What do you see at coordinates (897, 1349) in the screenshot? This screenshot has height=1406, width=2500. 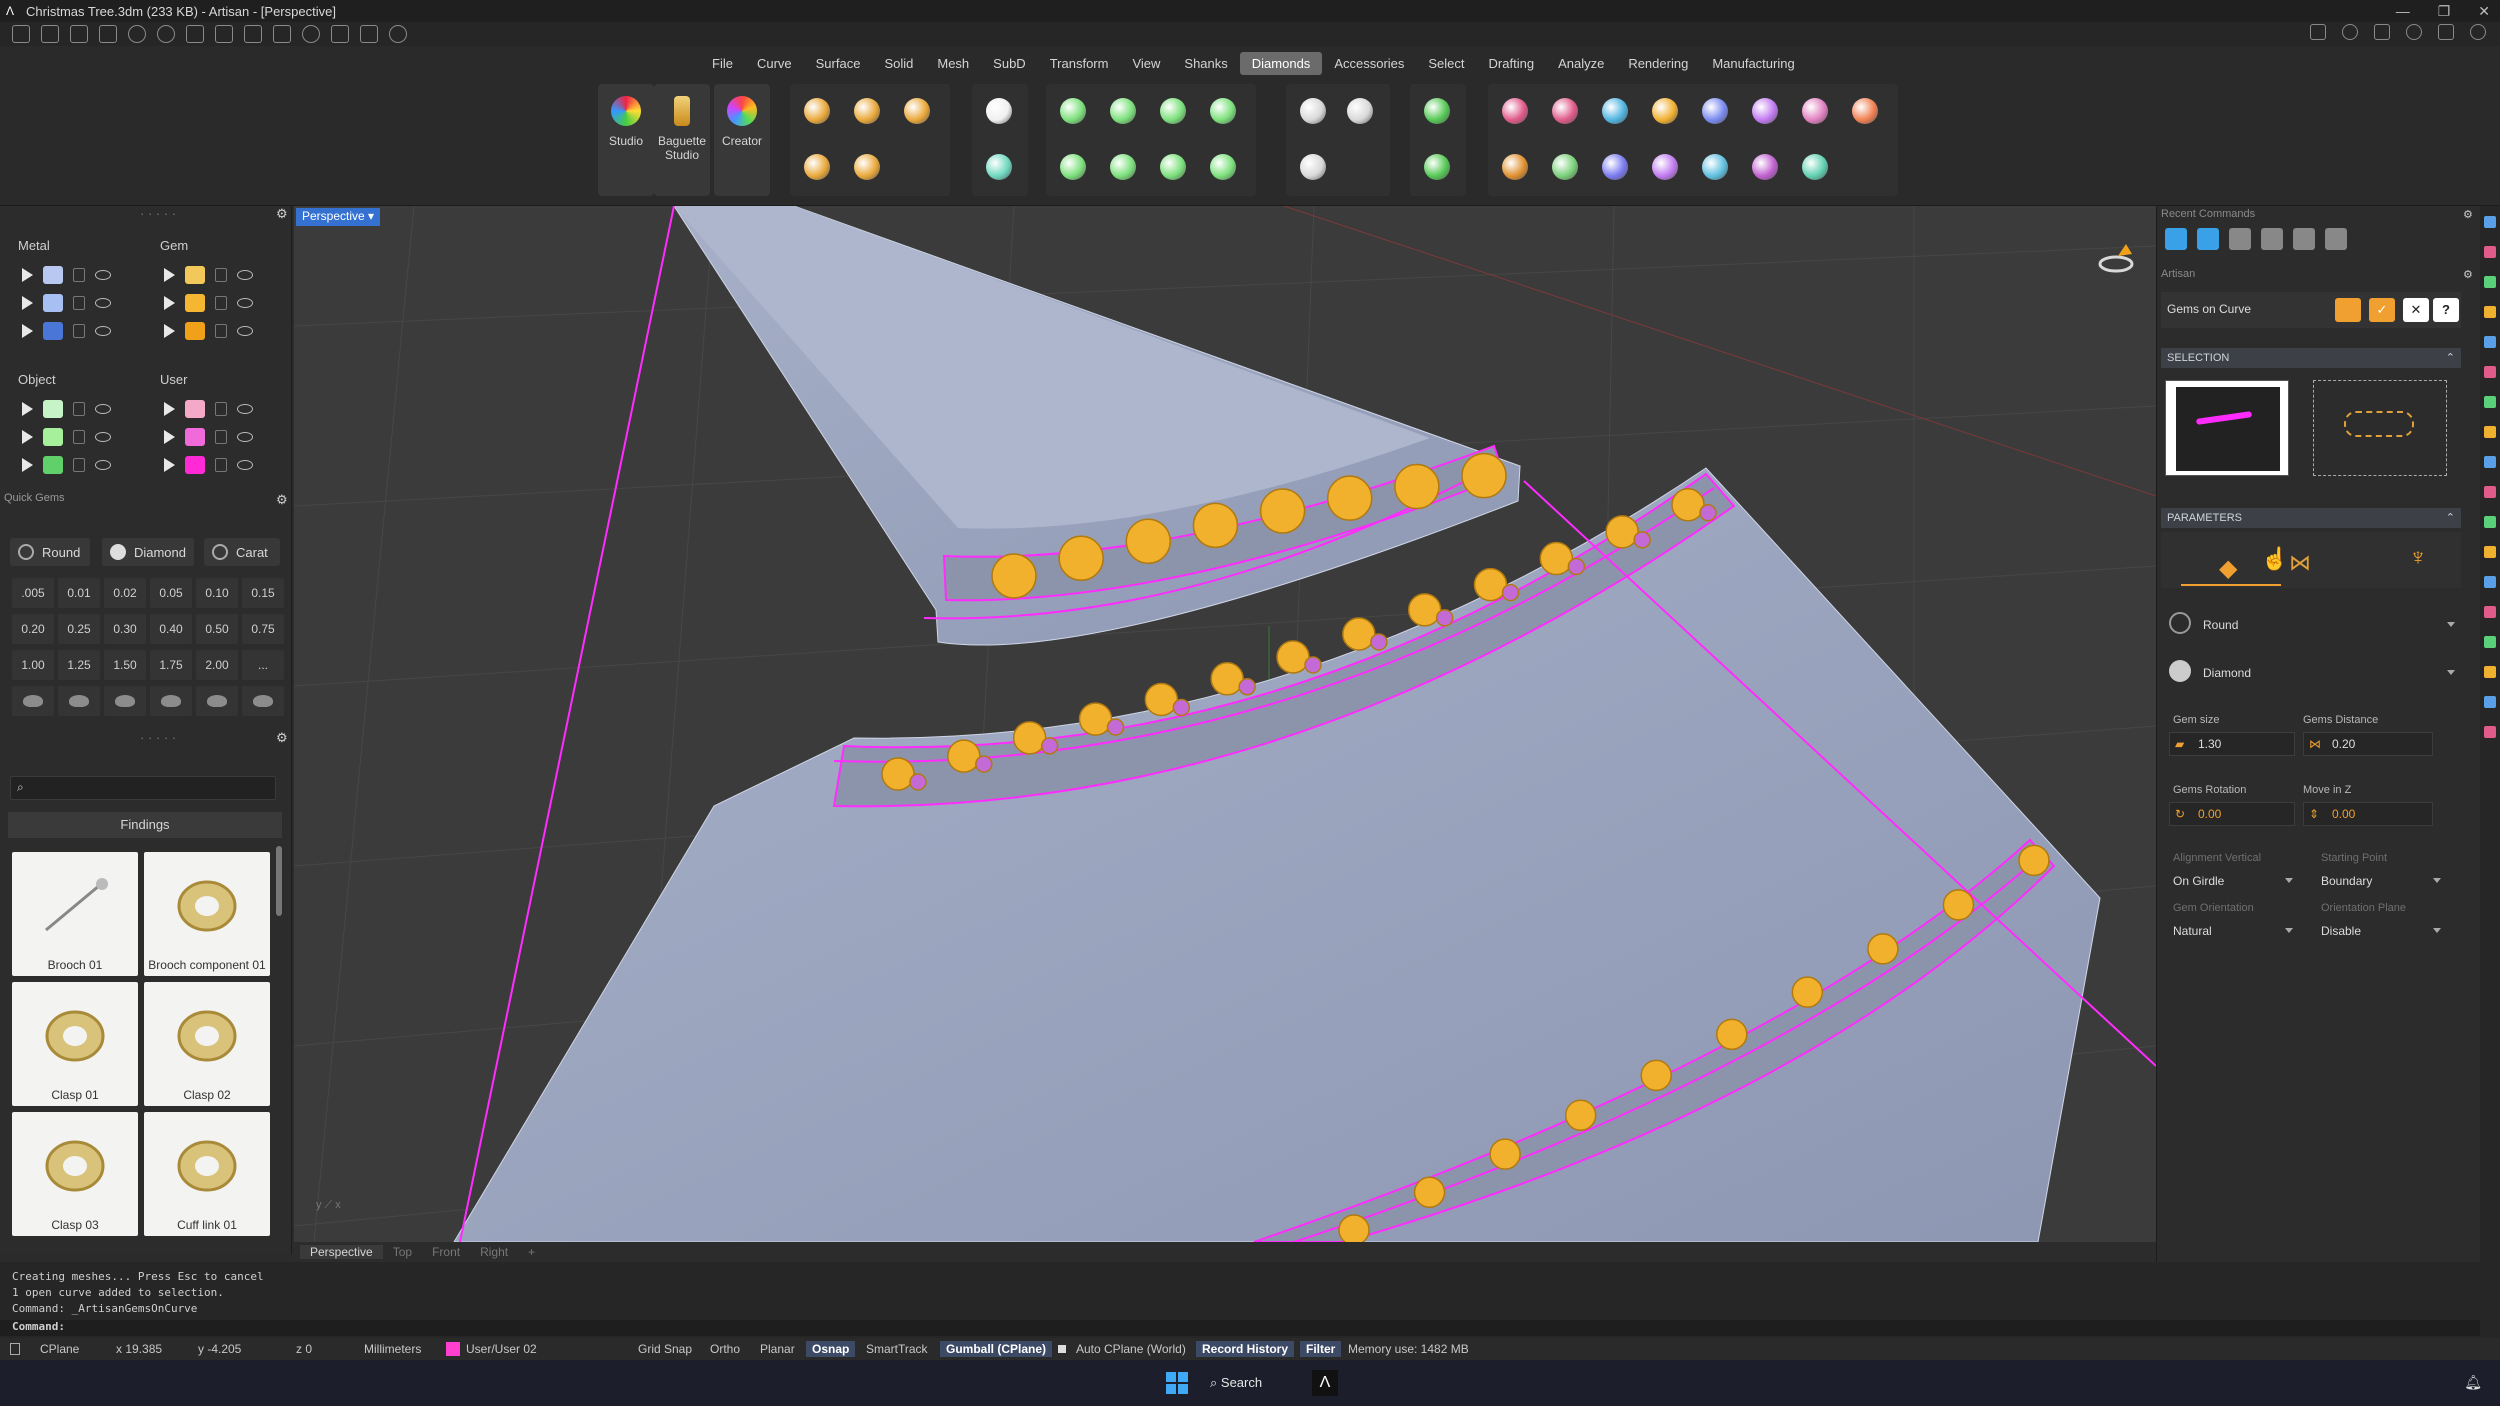 I see `smarttrack-toggle: SmartTrack` at bounding box center [897, 1349].